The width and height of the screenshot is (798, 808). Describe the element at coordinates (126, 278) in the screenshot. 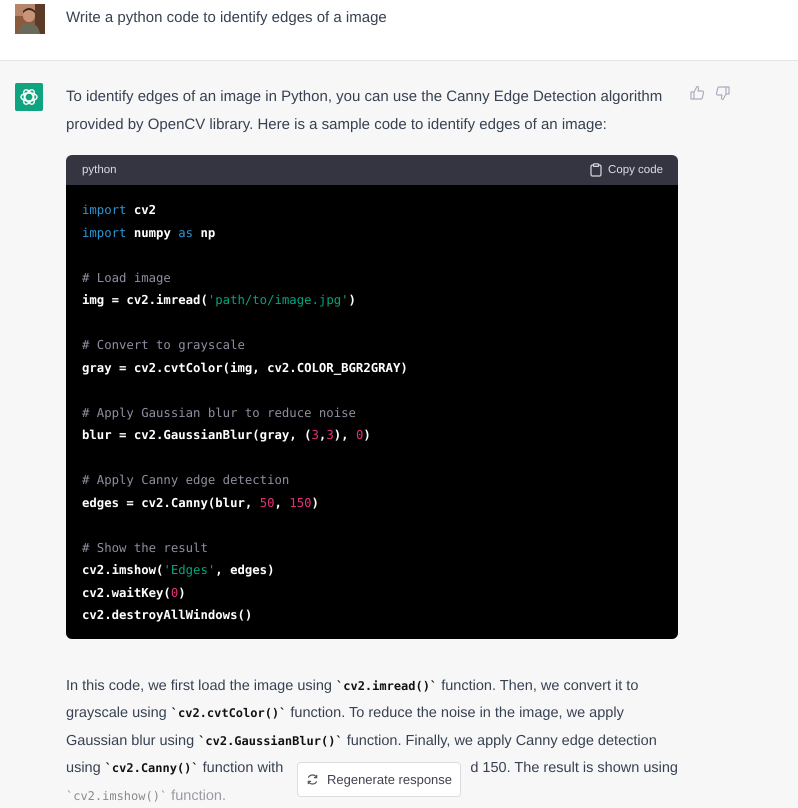

I see `code-line: # Load image` at that location.